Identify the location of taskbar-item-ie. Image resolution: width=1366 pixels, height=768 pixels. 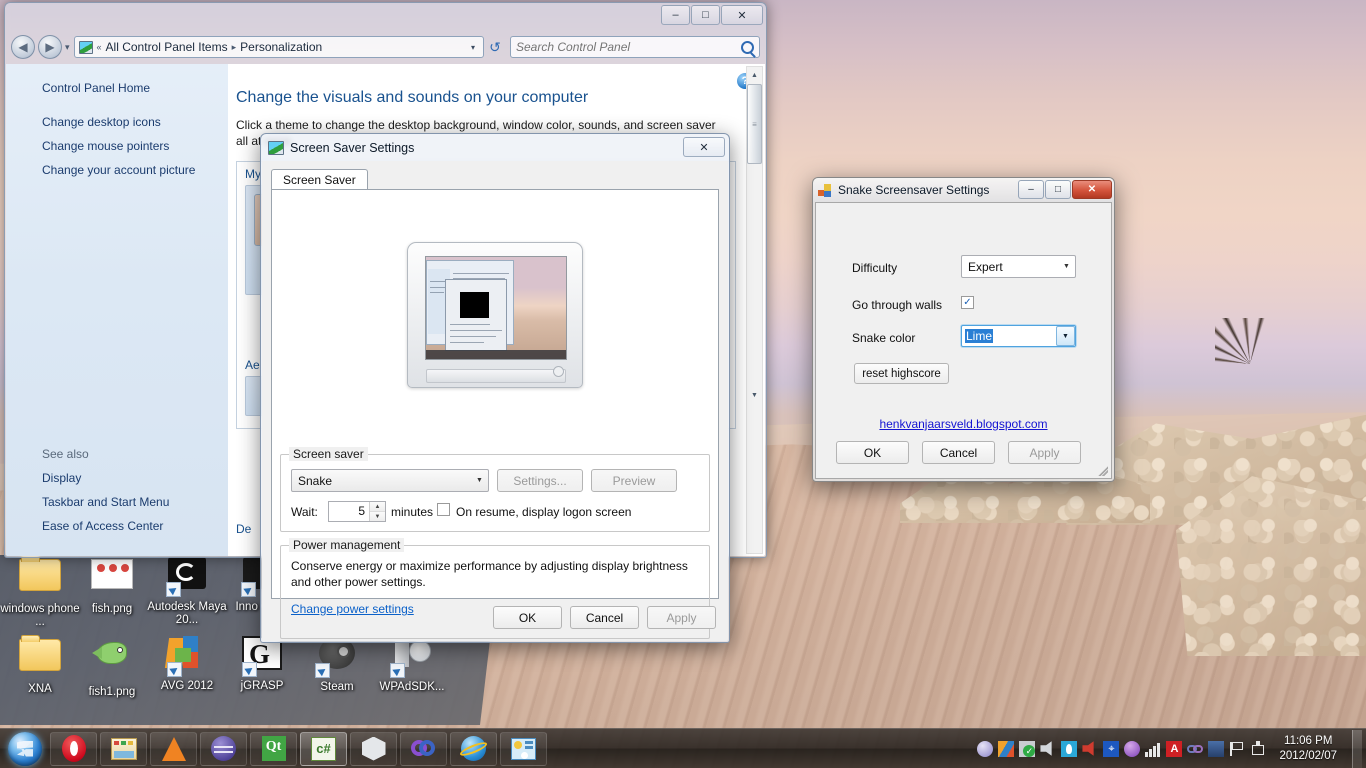
(473, 748).